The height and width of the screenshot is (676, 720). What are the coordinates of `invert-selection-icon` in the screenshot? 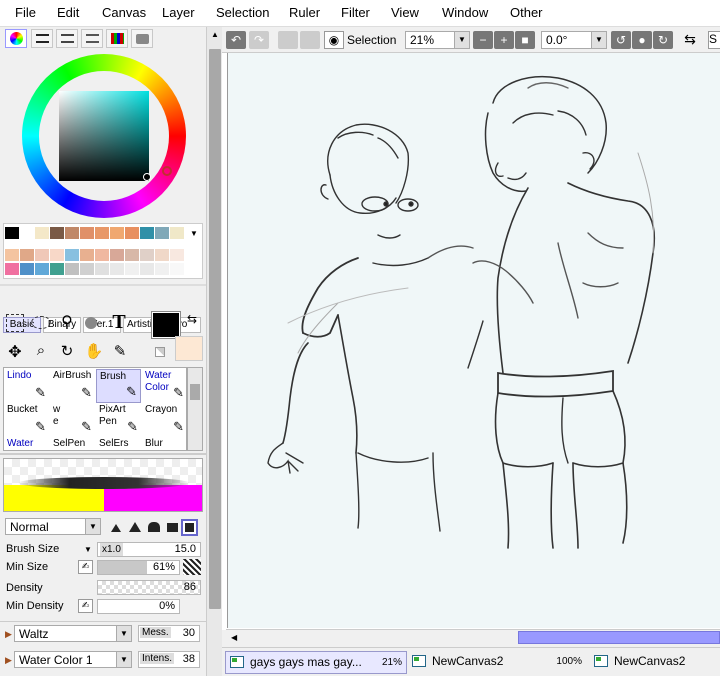 It's located at (310, 40).